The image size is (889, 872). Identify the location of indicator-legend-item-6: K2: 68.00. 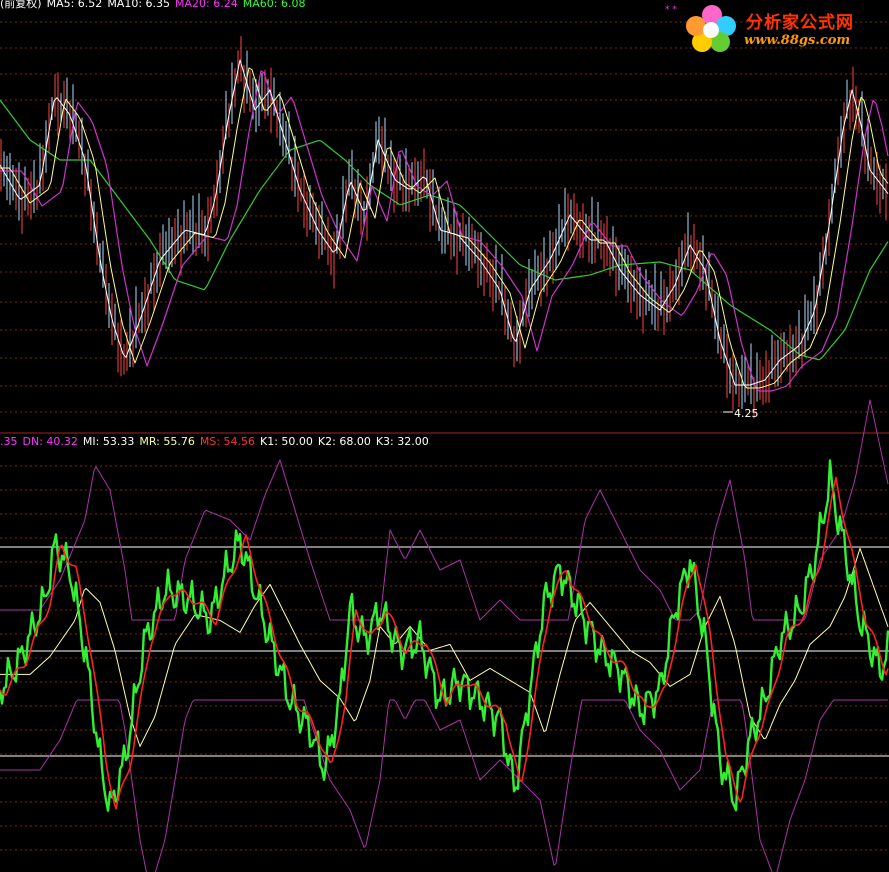
(344, 441).